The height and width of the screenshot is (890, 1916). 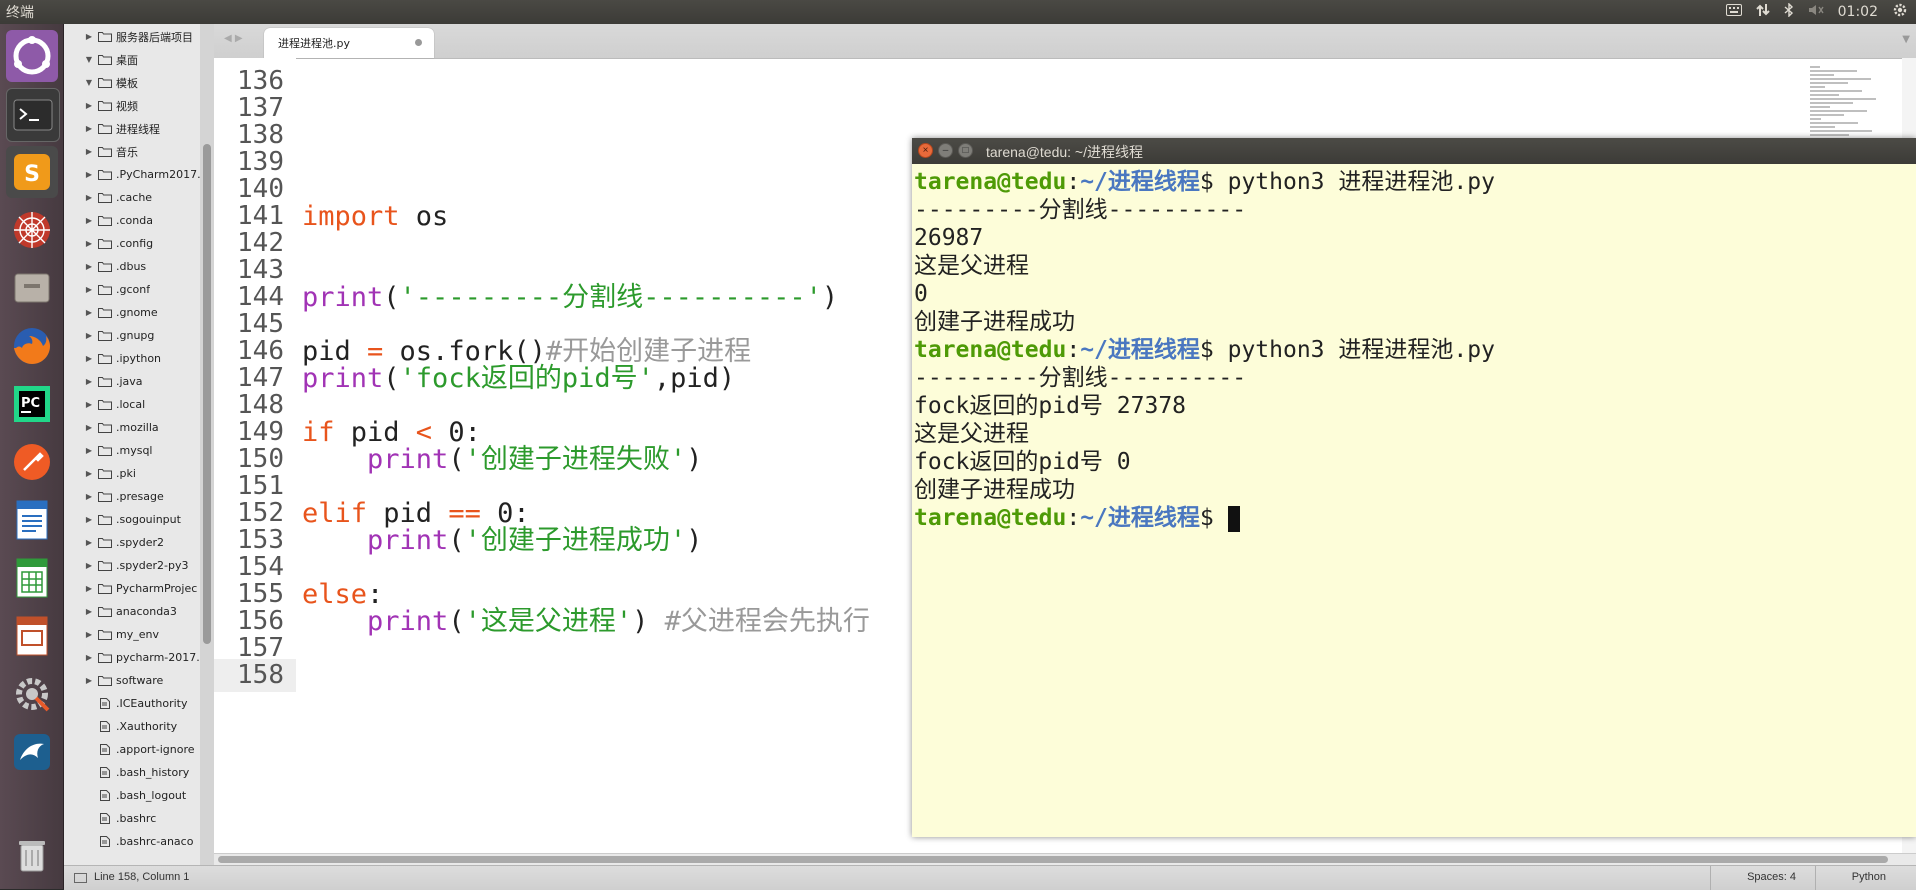 I want to click on sidebar-scrollbar, so click(x=207, y=444).